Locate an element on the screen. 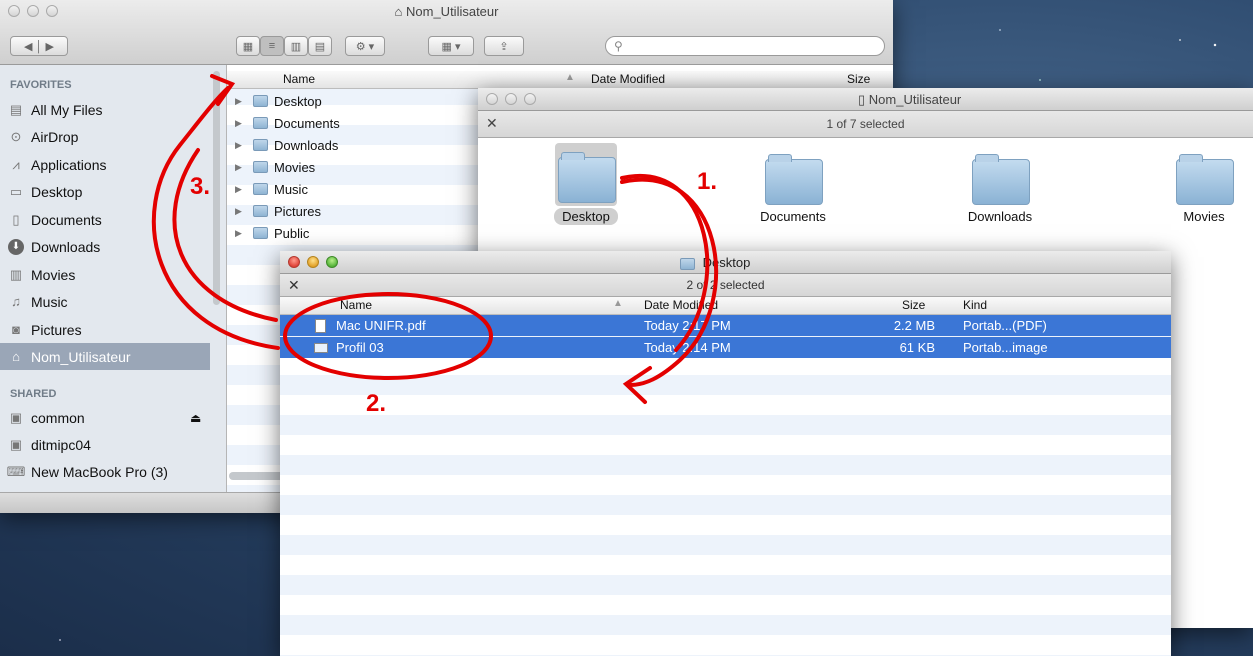 This screenshot has height=656, width=1253. airdrop-icon: ⊙ is located at coordinates (16, 136).